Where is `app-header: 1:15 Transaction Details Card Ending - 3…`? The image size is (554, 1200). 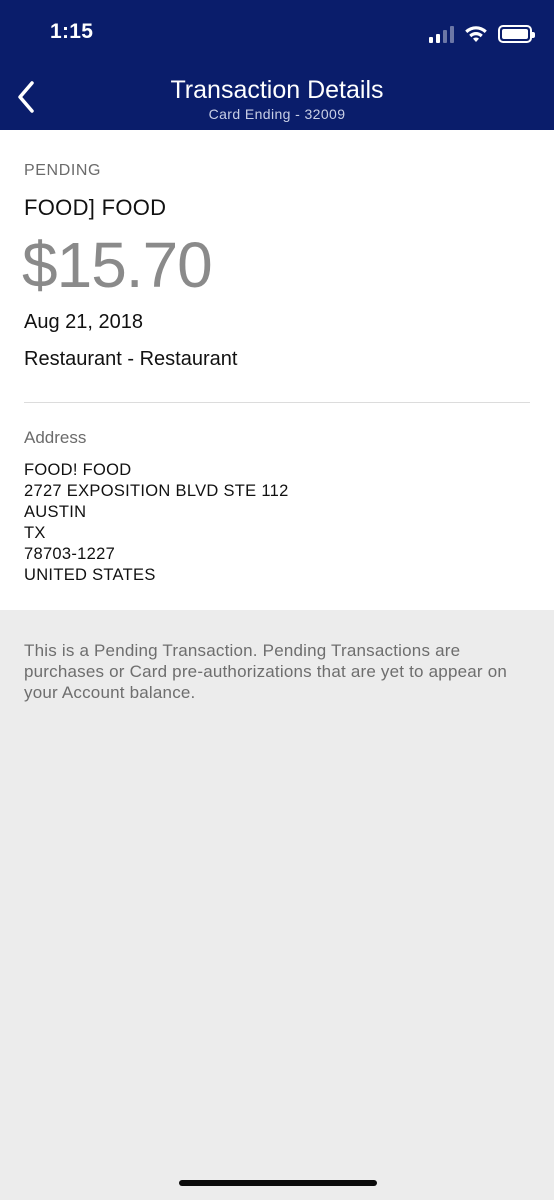 app-header: 1:15 Transaction Details Card Ending - 3… is located at coordinates (277, 65).